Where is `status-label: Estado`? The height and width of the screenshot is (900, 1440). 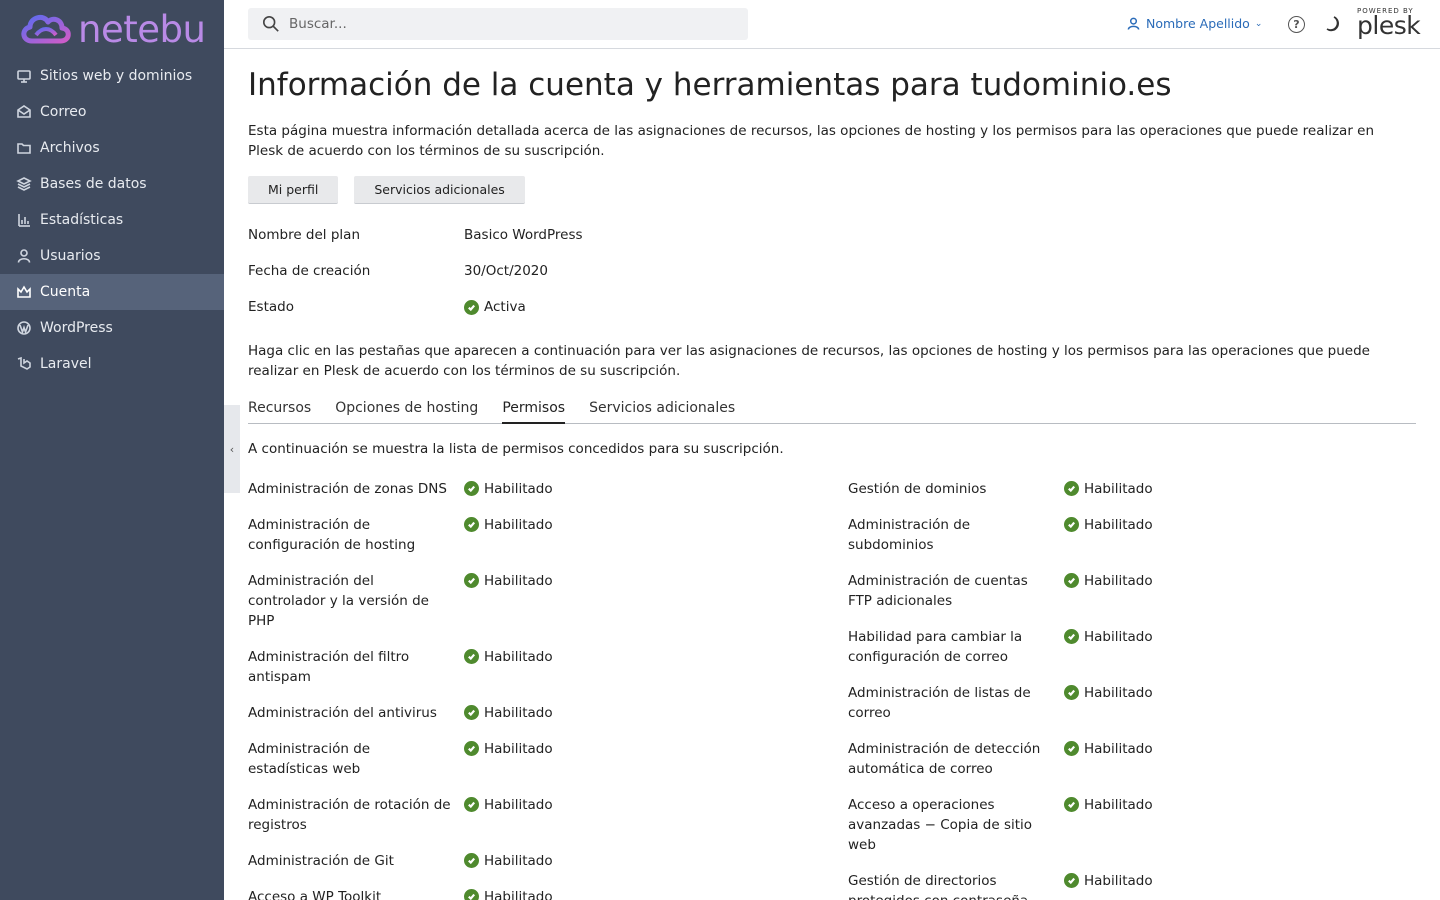
status-label: Estado is located at coordinates (271, 307).